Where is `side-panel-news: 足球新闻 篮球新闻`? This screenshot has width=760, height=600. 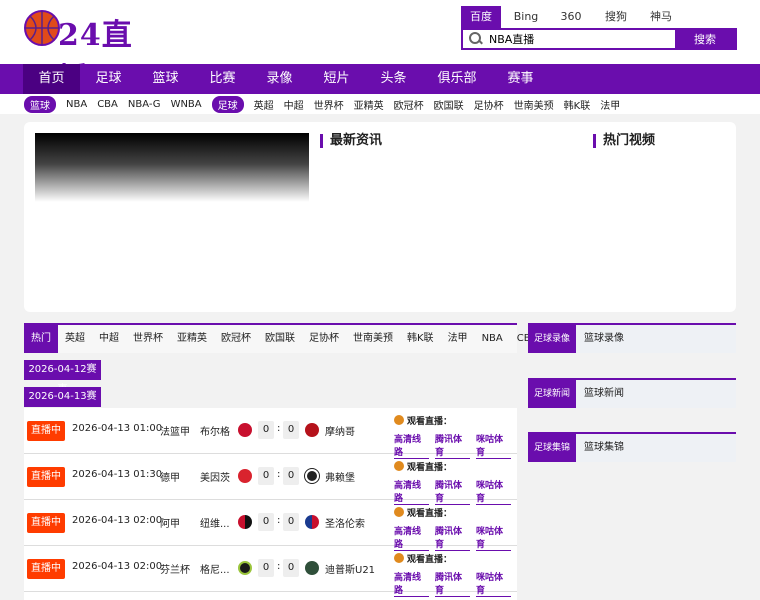
side-panel-news: 足球新闻 篮球新闻 is located at coordinates (632, 393).